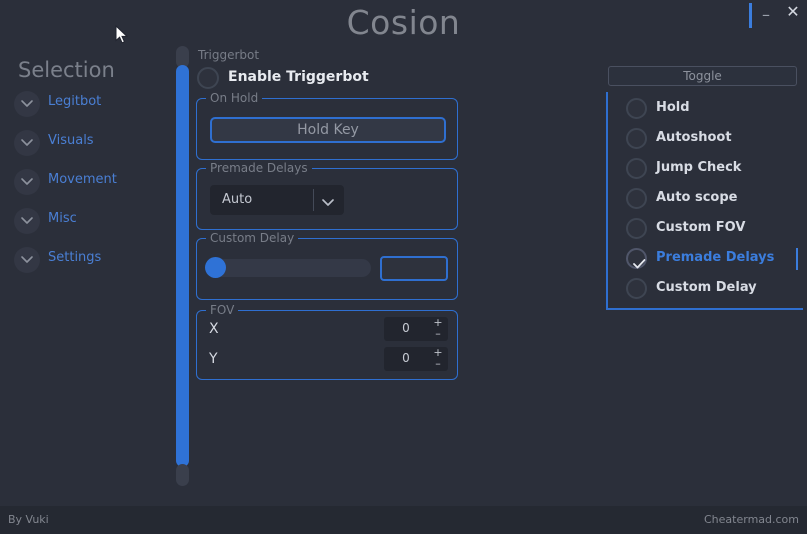 This screenshot has width=807, height=534. What do you see at coordinates (229, 55) in the screenshot?
I see `panel-legend: Triggerbot` at bounding box center [229, 55].